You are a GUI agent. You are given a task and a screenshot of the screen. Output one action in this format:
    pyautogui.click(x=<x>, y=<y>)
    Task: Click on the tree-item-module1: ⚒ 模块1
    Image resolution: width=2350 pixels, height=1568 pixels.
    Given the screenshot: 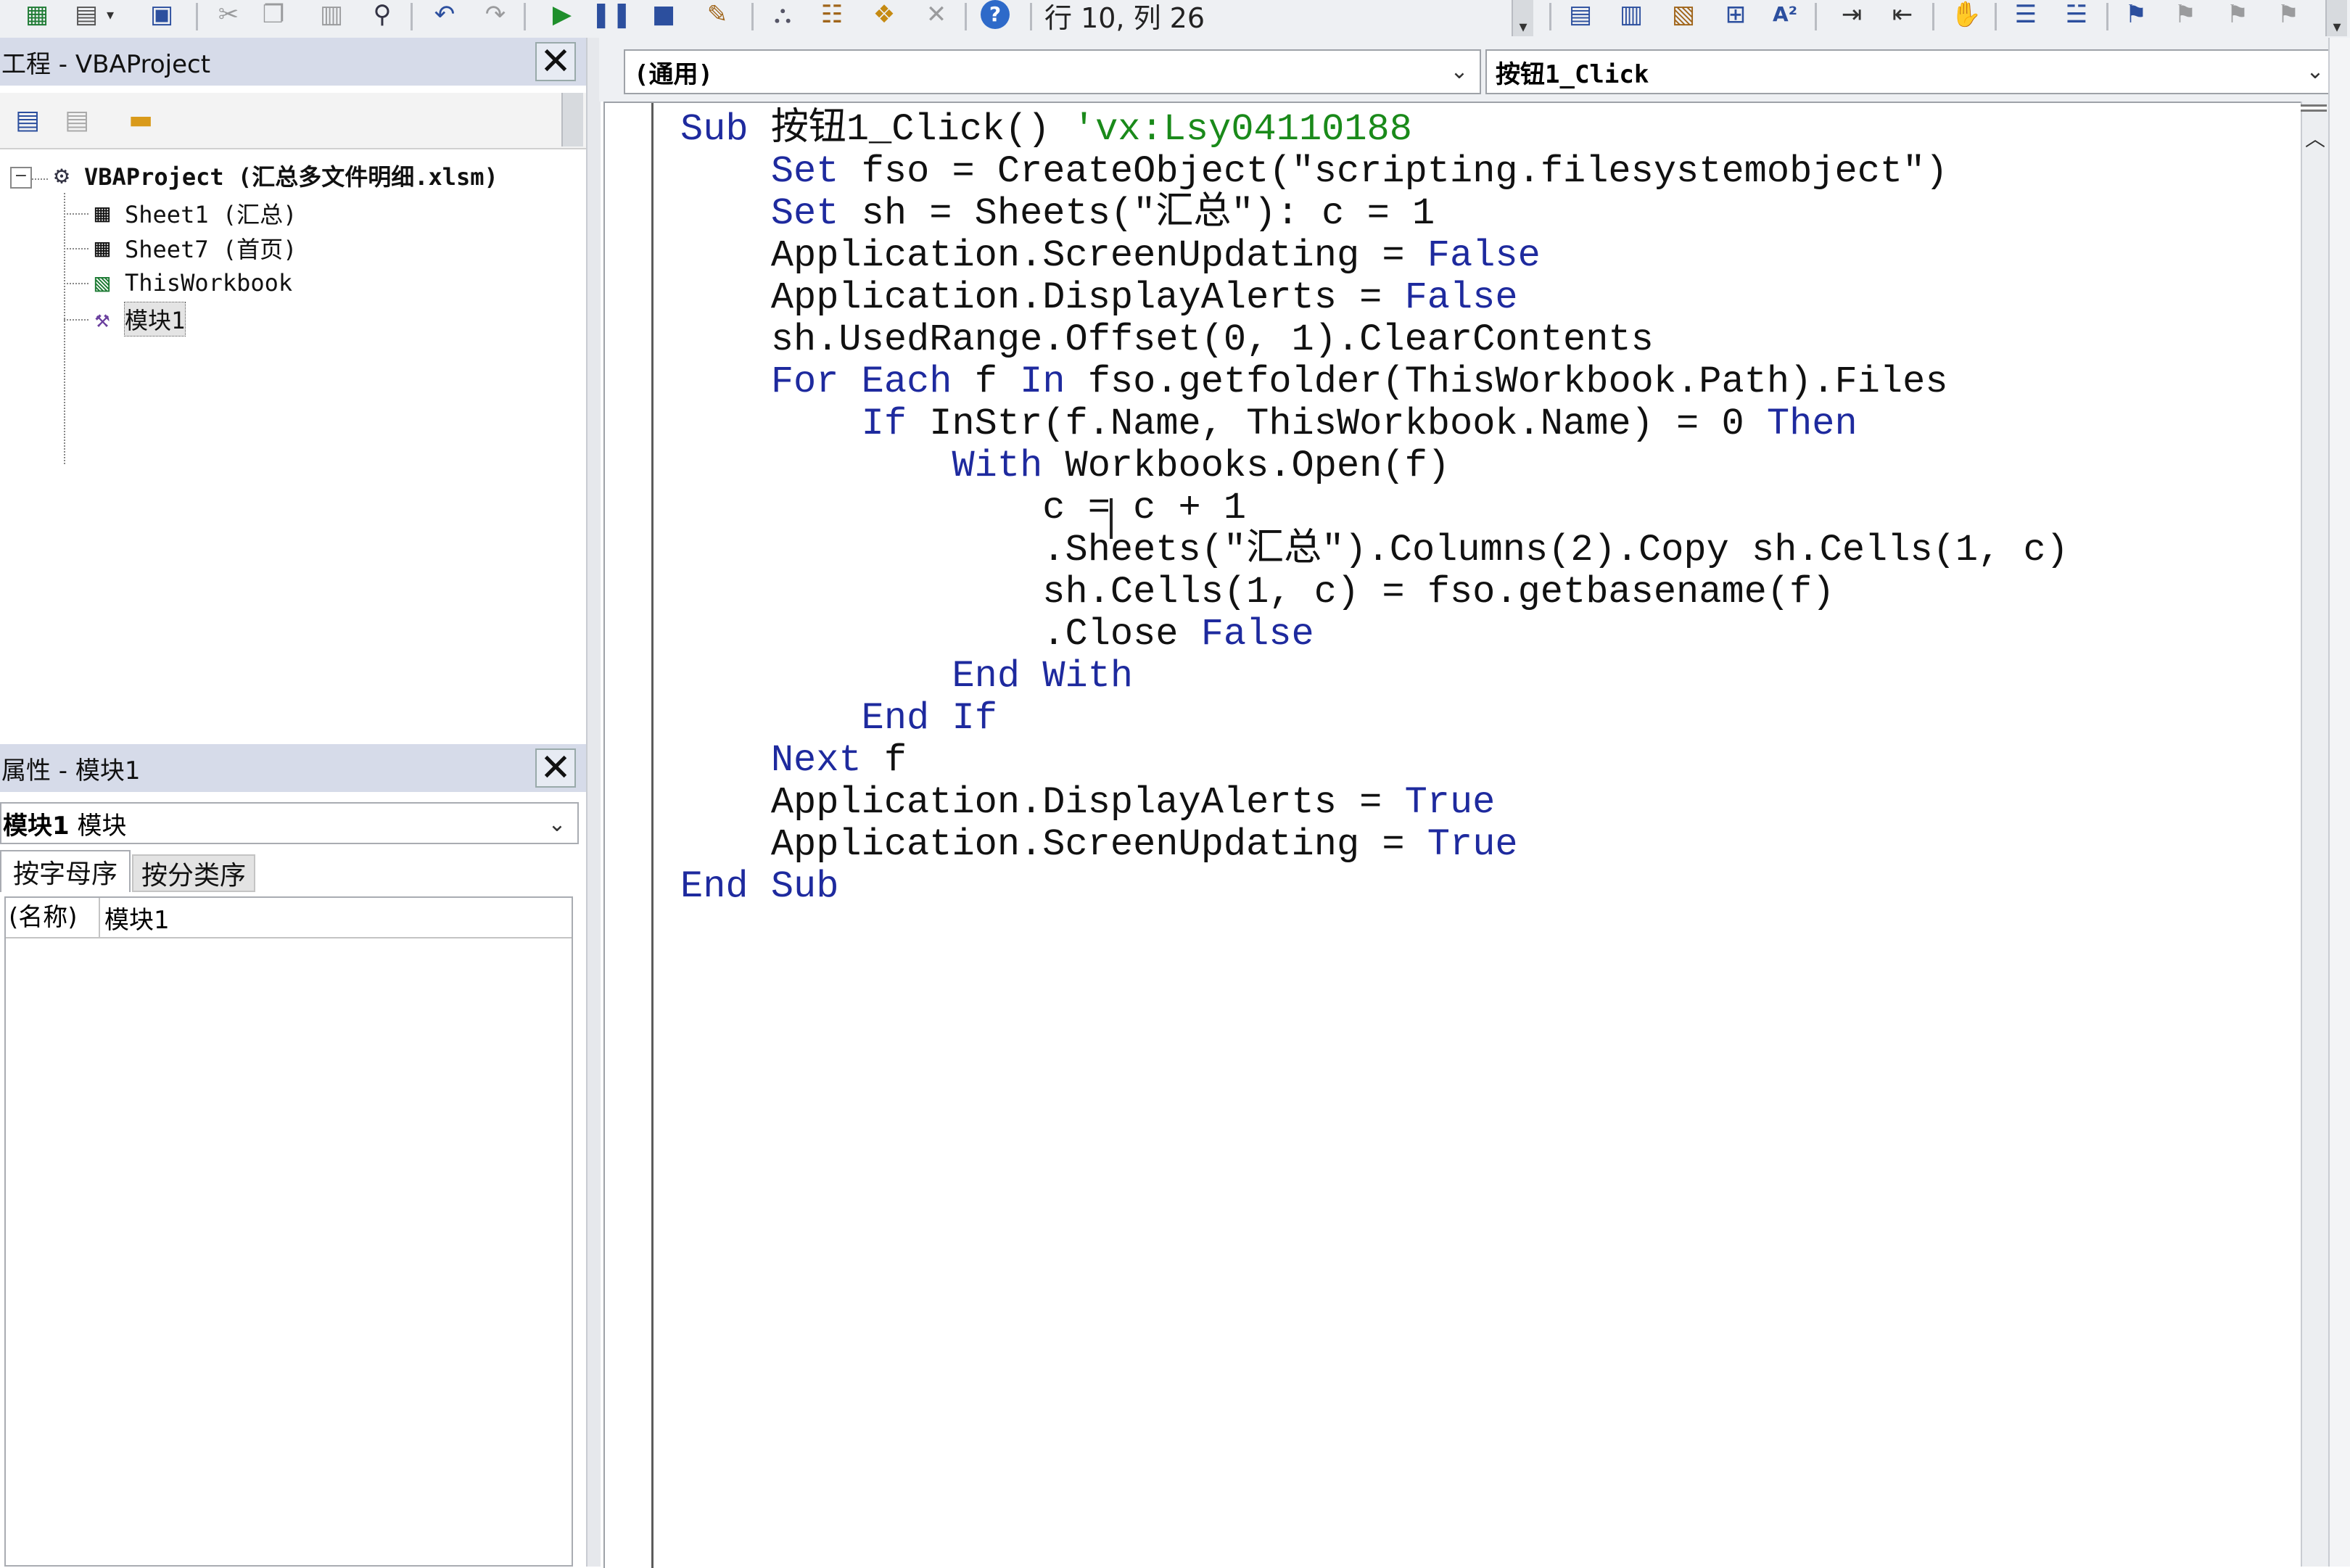 What is the action you would take?
    pyautogui.click(x=135, y=319)
    